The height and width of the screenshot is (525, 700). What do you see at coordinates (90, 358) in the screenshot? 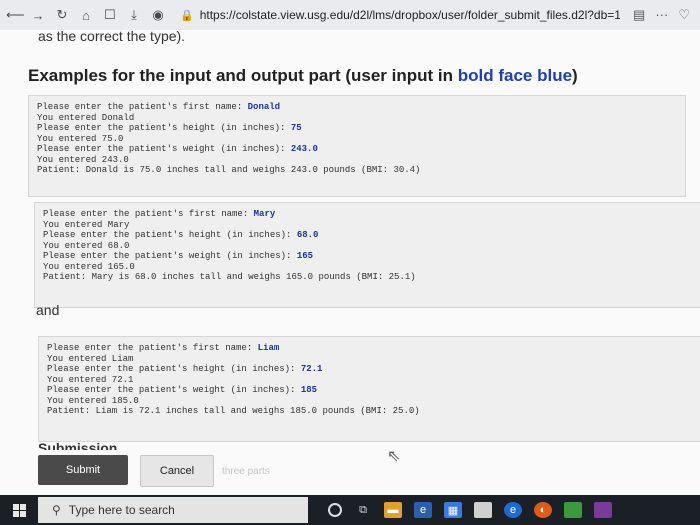
I see `console-line-text: You entered Liam` at bounding box center [90, 358].